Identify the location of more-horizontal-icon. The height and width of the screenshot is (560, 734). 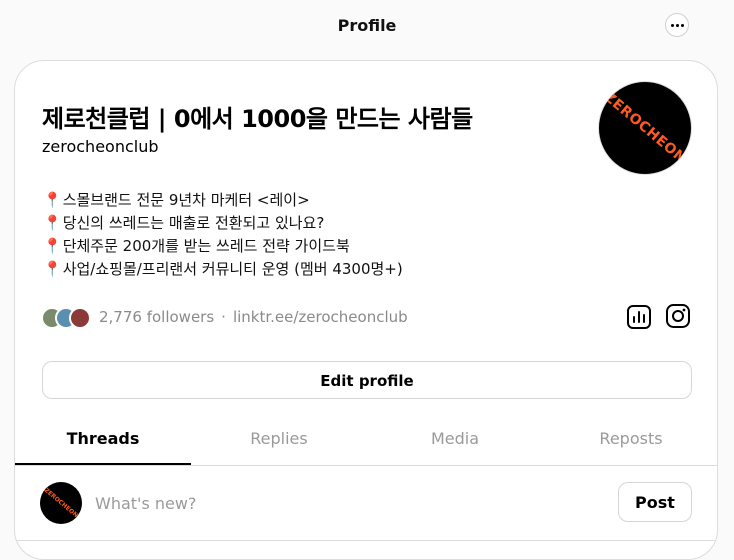
(677, 25).